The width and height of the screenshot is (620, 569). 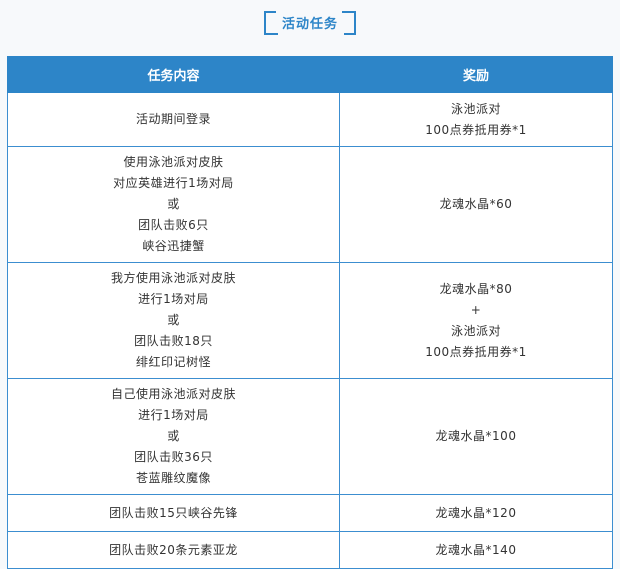 What do you see at coordinates (173, 278) in the screenshot?
I see `task-line: 我方使用泳池派对皮肤` at bounding box center [173, 278].